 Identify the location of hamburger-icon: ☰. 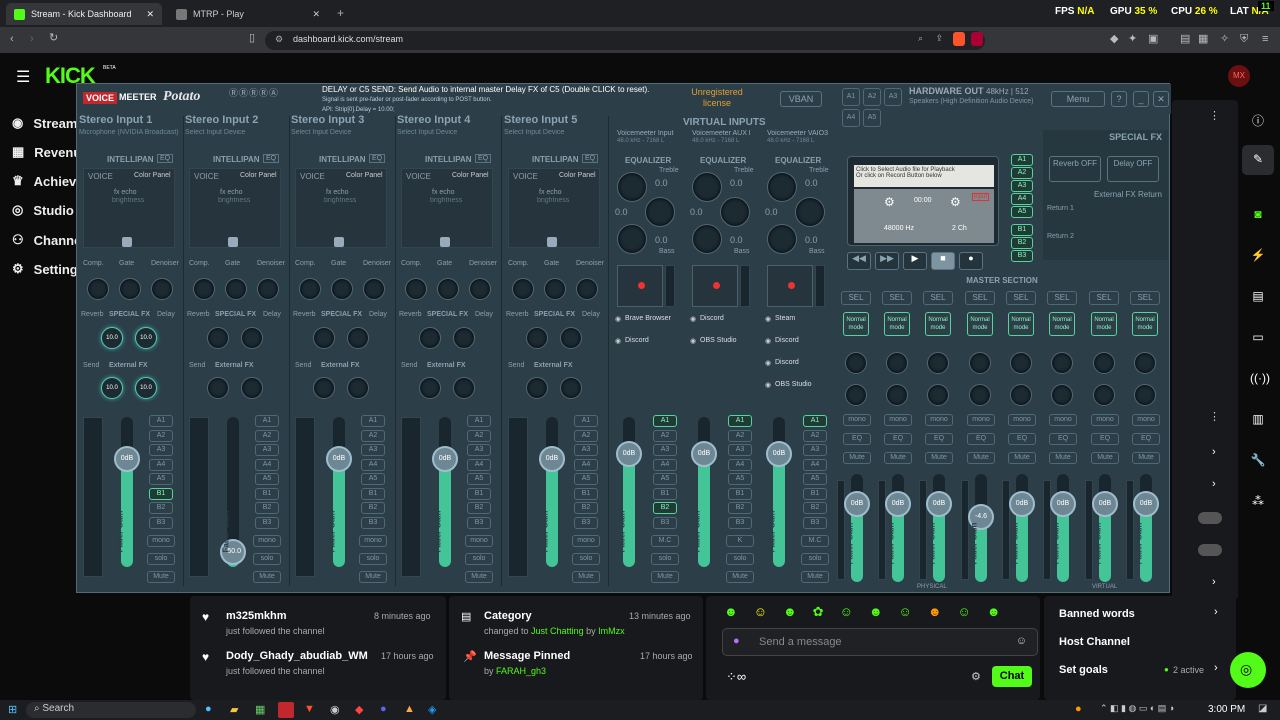
(23, 77).